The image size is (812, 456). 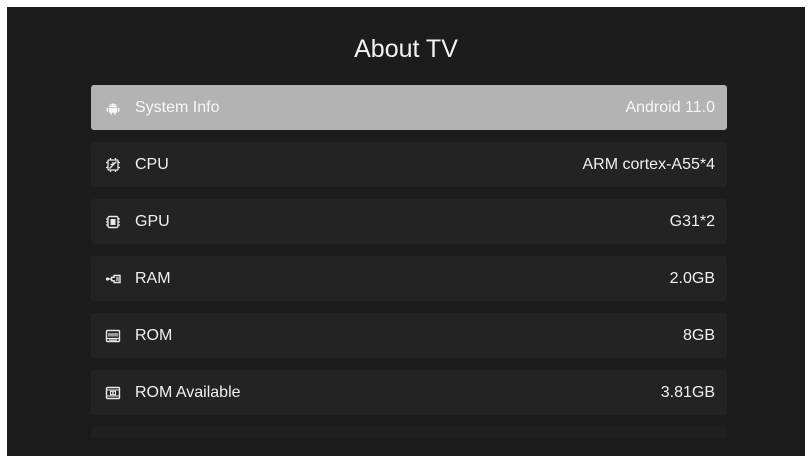 What do you see at coordinates (409, 335) in the screenshot?
I see `list-item-rom: ROM 8GB` at bounding box center [409, 335].